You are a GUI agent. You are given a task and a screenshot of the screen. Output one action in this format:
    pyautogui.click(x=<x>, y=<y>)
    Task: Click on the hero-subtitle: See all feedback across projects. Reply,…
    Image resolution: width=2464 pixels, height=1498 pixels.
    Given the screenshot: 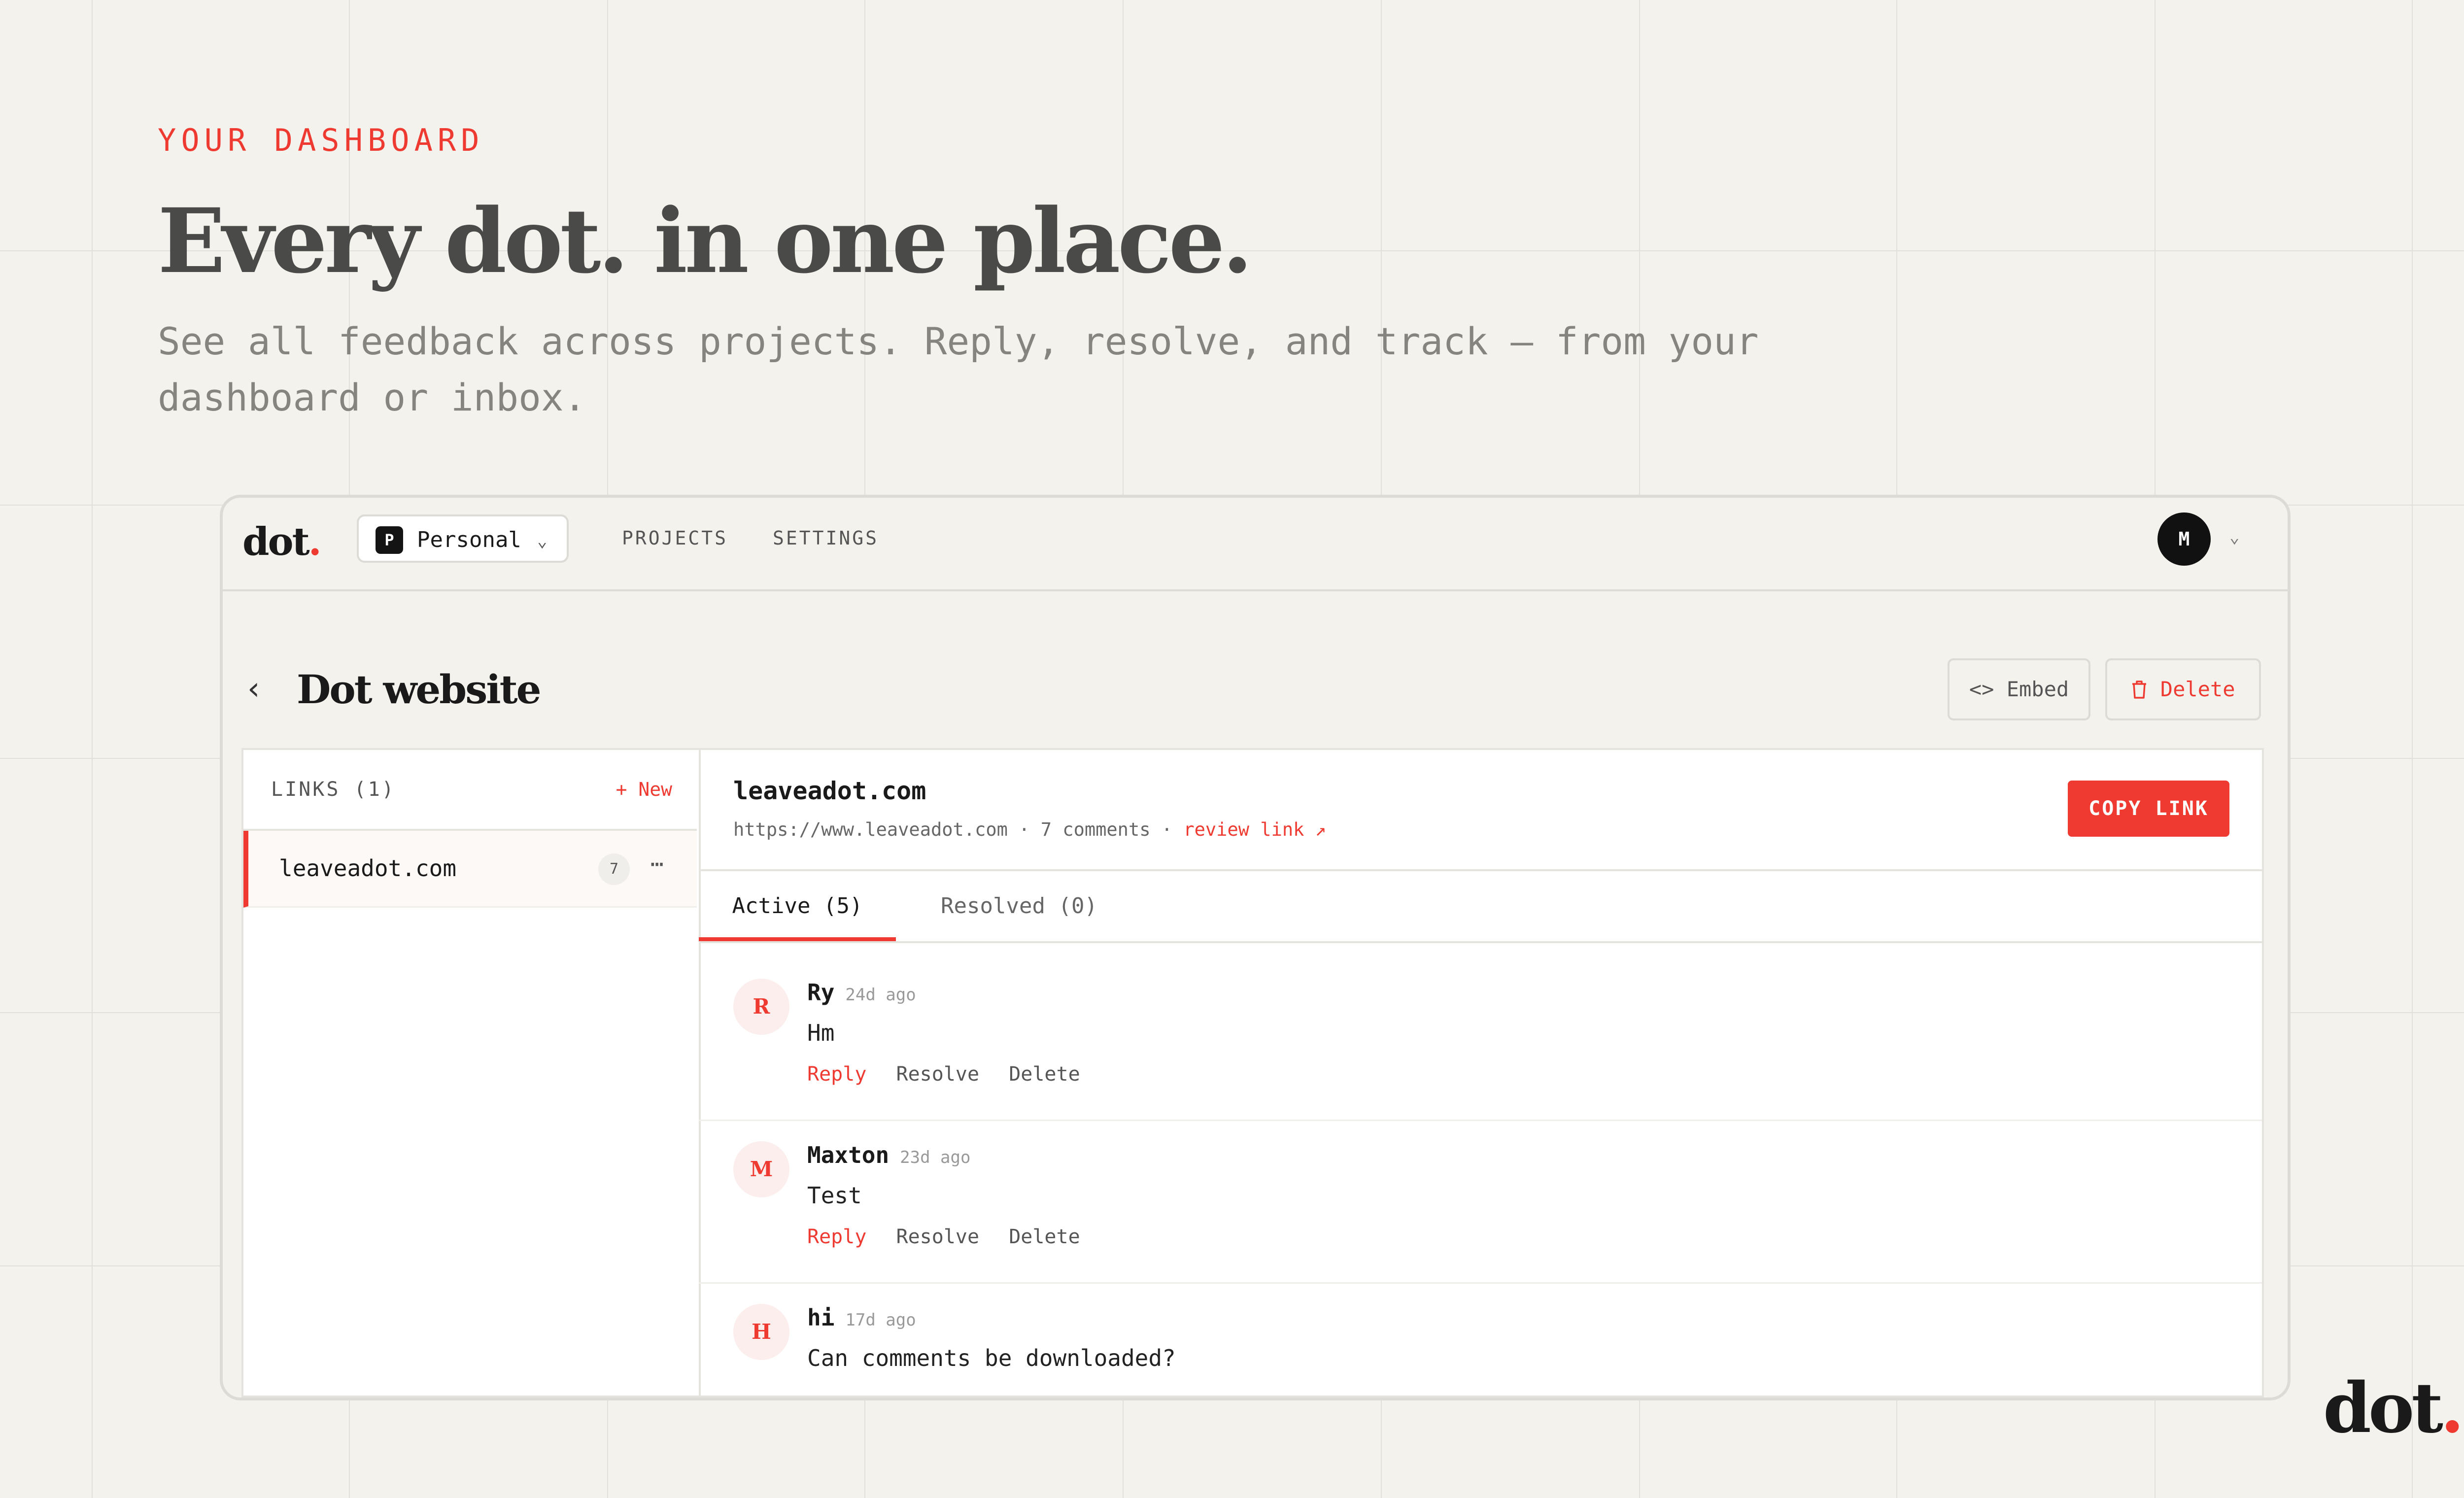 What is the action you would take?
    pyautogui.click(x=958, y=369)
    